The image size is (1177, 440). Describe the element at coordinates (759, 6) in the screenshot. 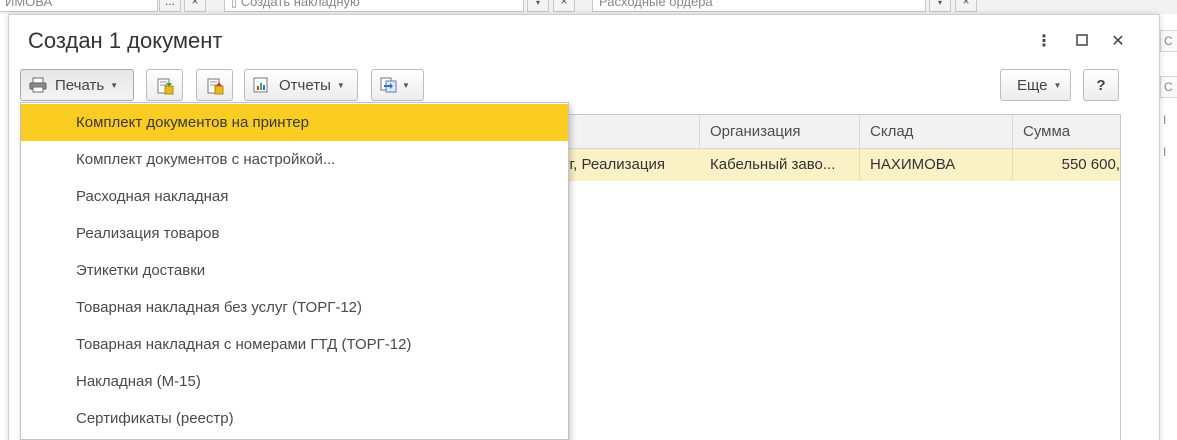

I see `background-field-expense-orders: Расходные ордера` at that location.